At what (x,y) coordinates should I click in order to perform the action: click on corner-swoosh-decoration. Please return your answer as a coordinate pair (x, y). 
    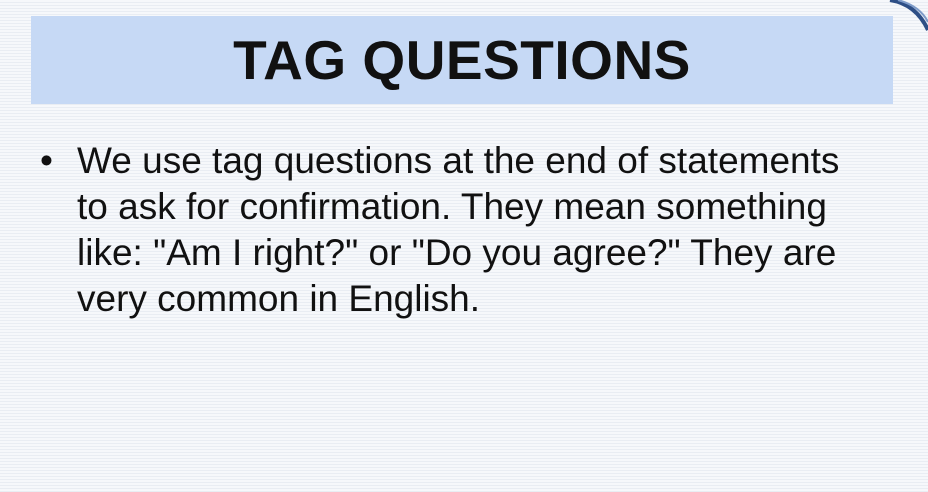
    Looking at the image, I should click on (908, 15).